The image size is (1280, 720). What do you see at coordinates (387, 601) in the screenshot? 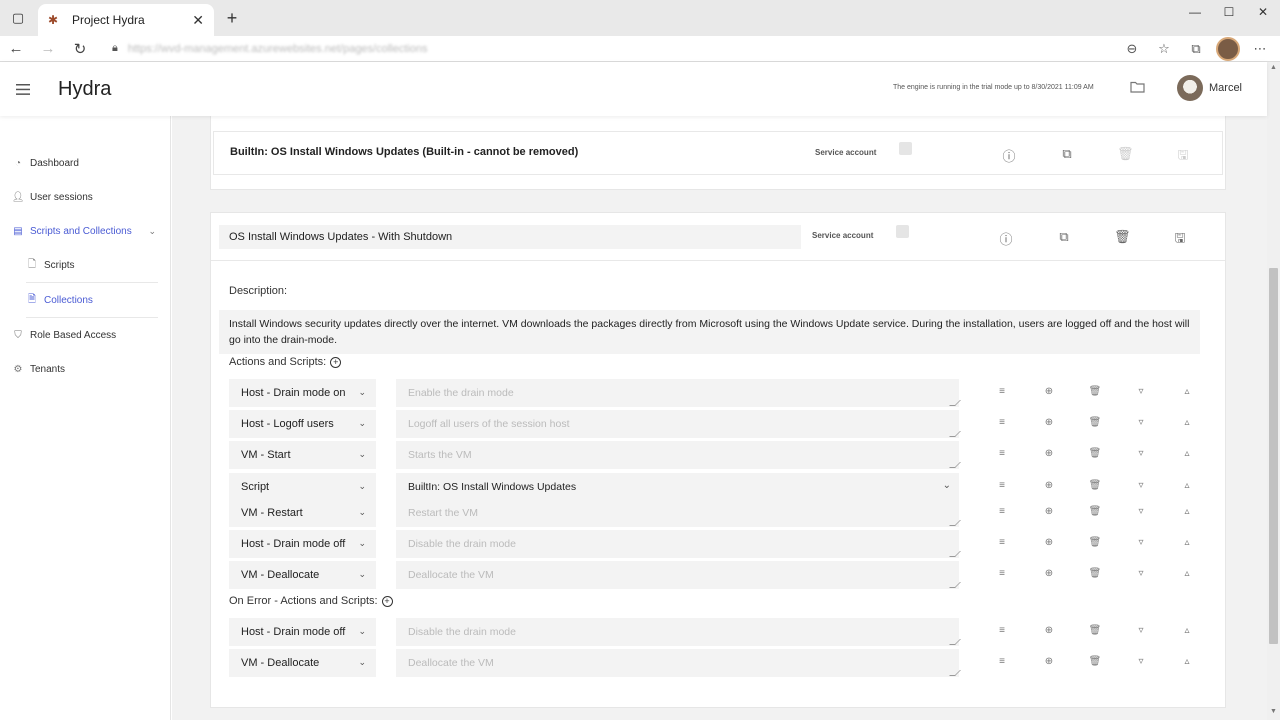
I see `add-on-error-action-icon: +` at bounding box center [387, 601].